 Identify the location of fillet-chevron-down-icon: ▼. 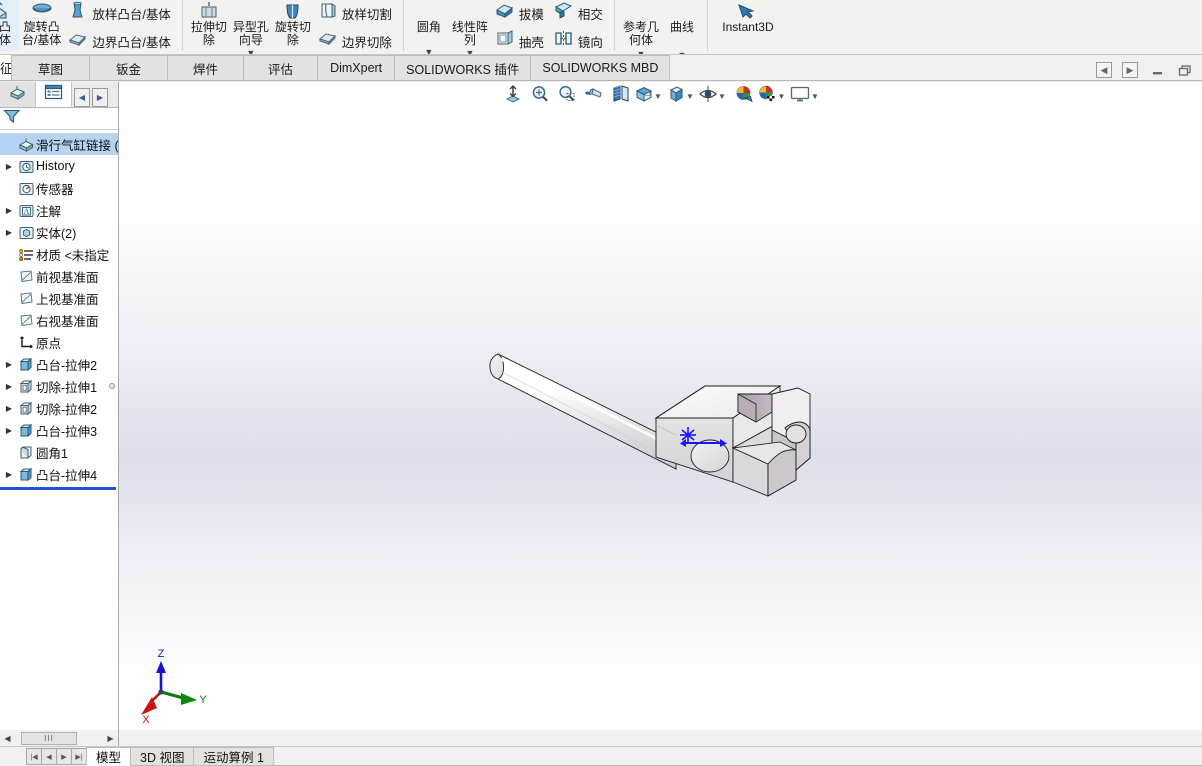
(428, 51).